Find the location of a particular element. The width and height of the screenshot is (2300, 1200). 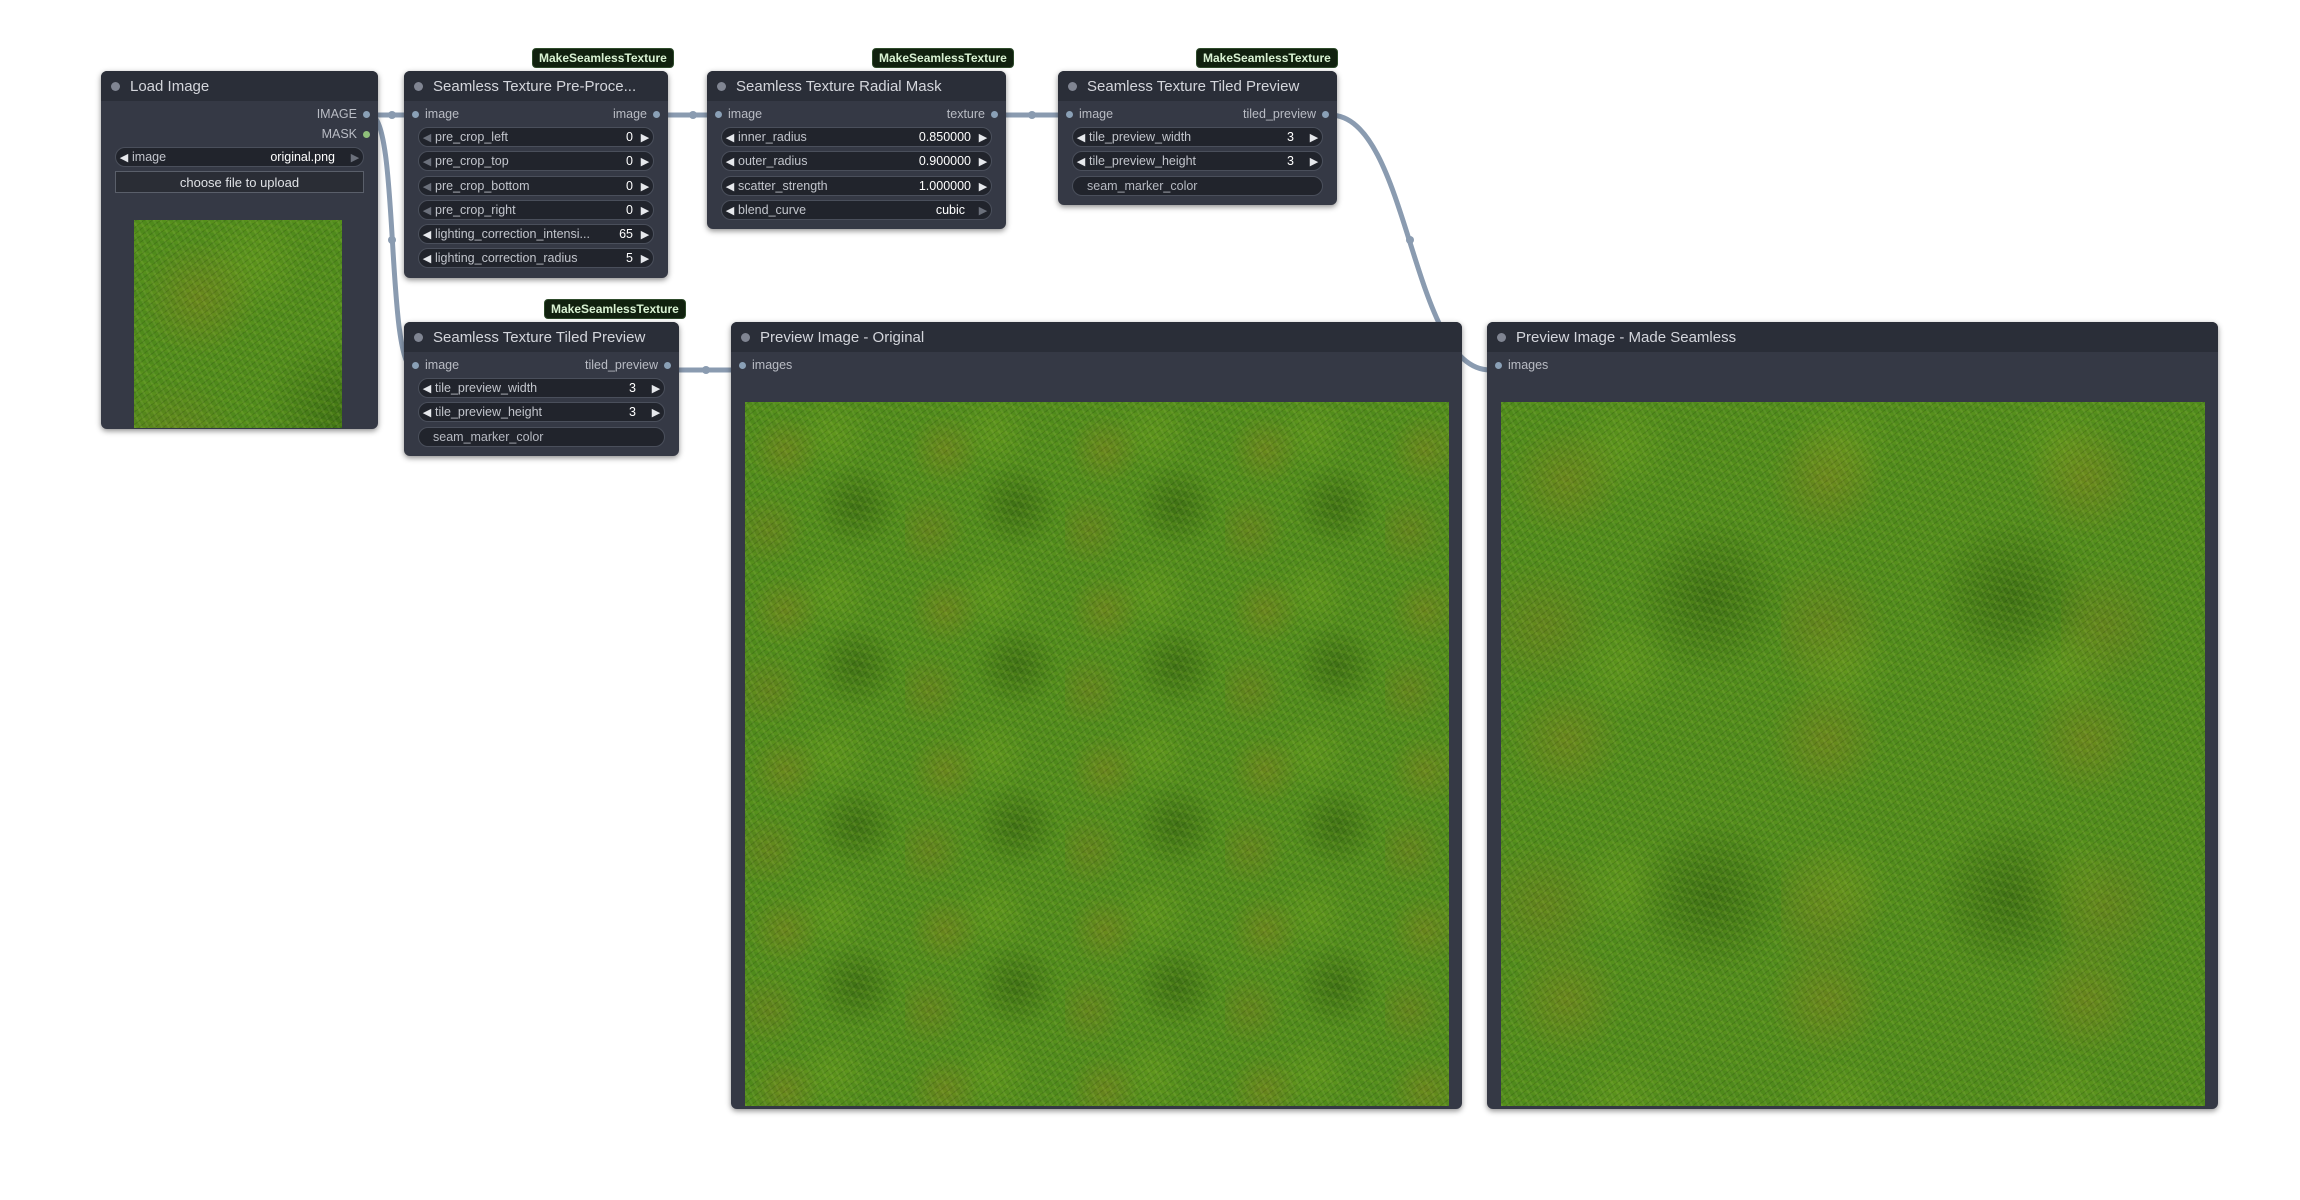

node-title: Preview Image - Original is located at coordinates (842, 337).